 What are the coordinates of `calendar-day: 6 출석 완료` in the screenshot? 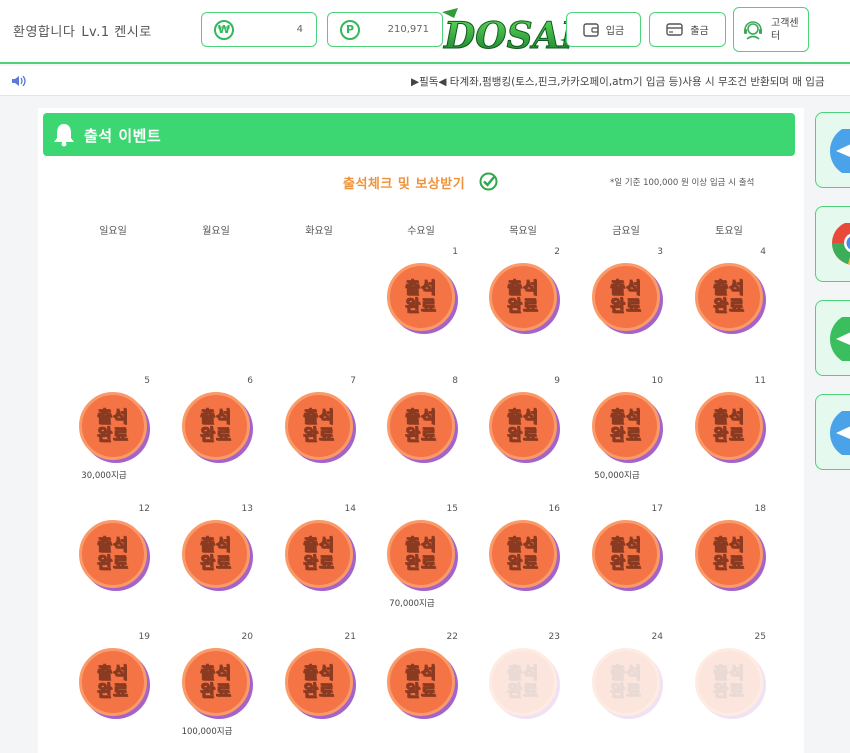 It's located at (216, 426).